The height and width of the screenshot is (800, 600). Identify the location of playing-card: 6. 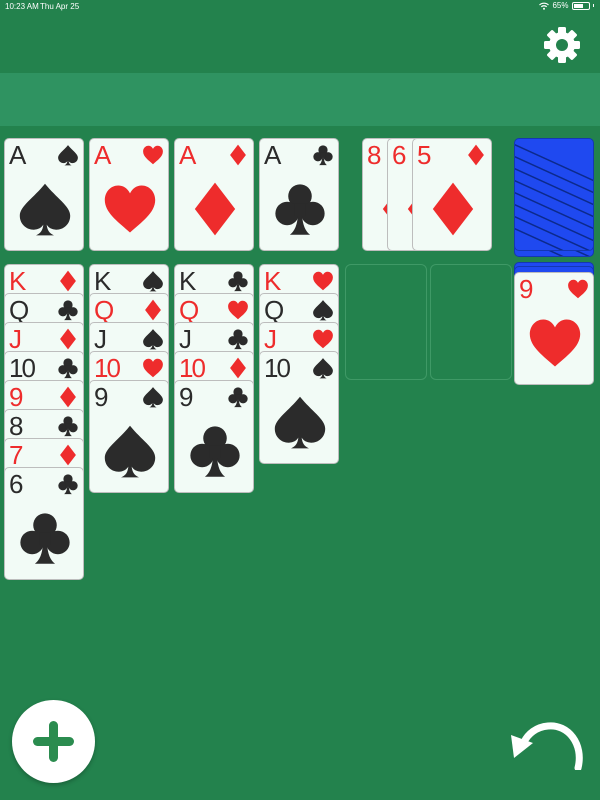
(44, 523).